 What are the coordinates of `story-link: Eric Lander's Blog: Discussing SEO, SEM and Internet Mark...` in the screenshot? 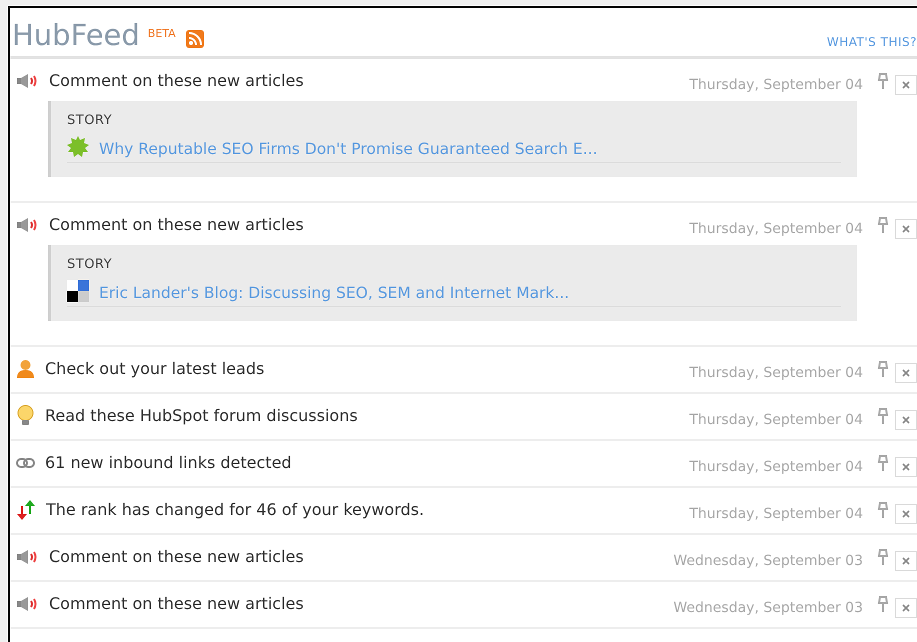 It's located at (334, 293).